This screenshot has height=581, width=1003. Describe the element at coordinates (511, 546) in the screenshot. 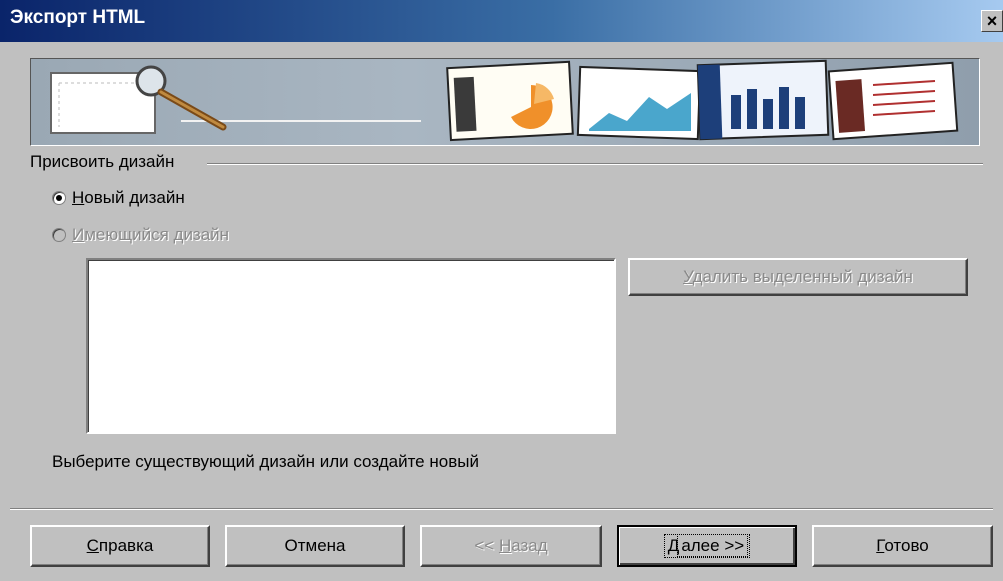

I see `back-button: << Назад` at that location.